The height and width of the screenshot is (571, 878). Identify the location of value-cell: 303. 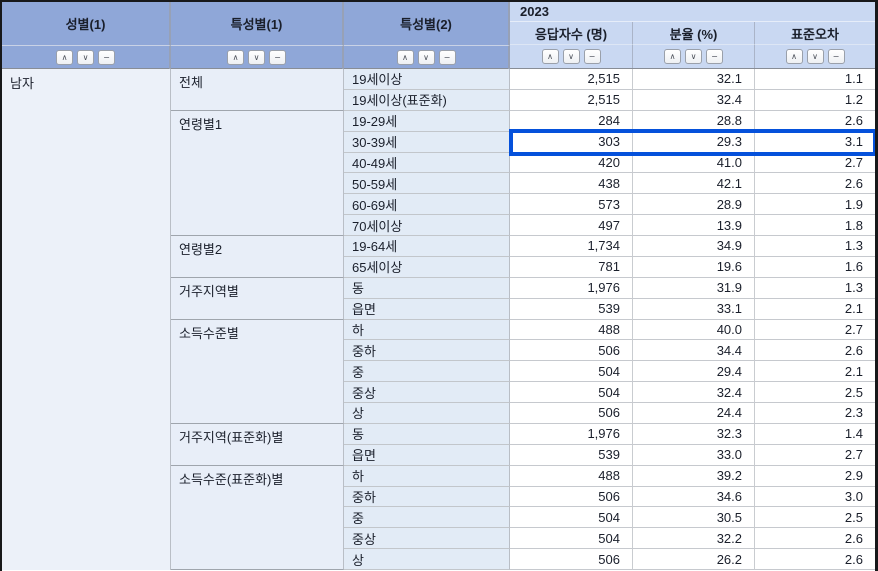
(571, 142).